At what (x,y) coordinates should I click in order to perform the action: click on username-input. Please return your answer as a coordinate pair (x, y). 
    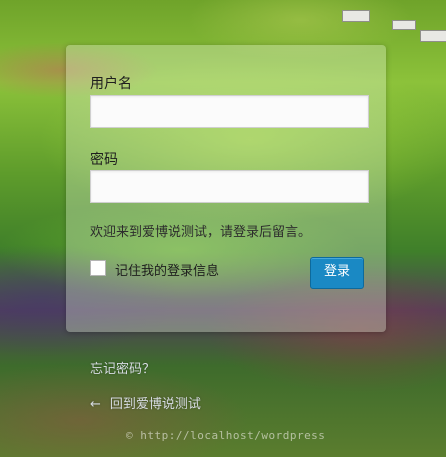
    Looking at the image, I should click on (229, 111).